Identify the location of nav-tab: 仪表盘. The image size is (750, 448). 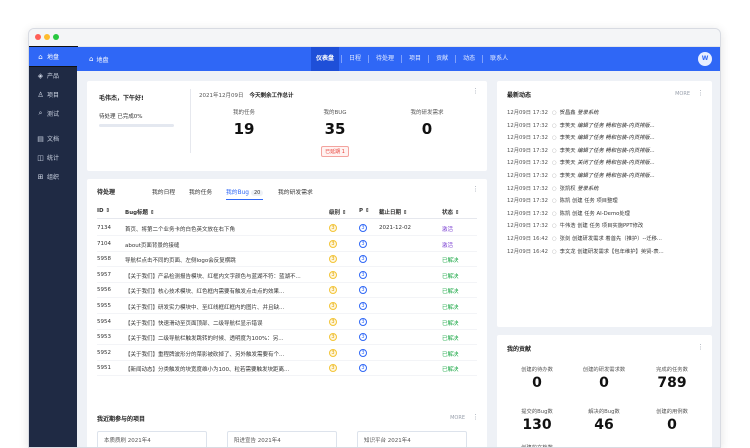
(325, 59).